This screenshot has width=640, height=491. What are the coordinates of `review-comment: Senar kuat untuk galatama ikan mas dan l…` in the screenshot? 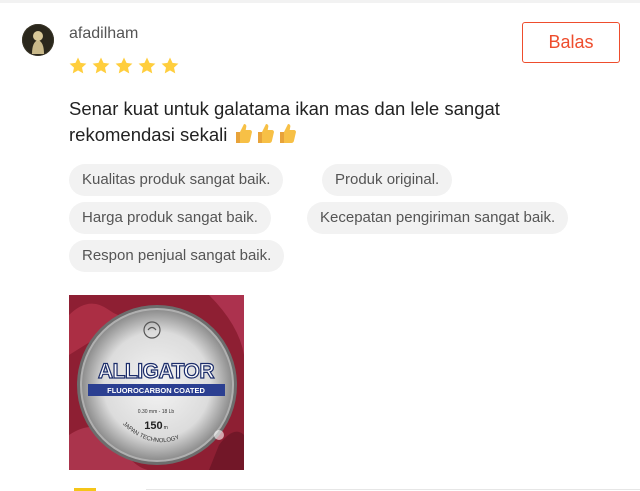 It's located at (329, 122).